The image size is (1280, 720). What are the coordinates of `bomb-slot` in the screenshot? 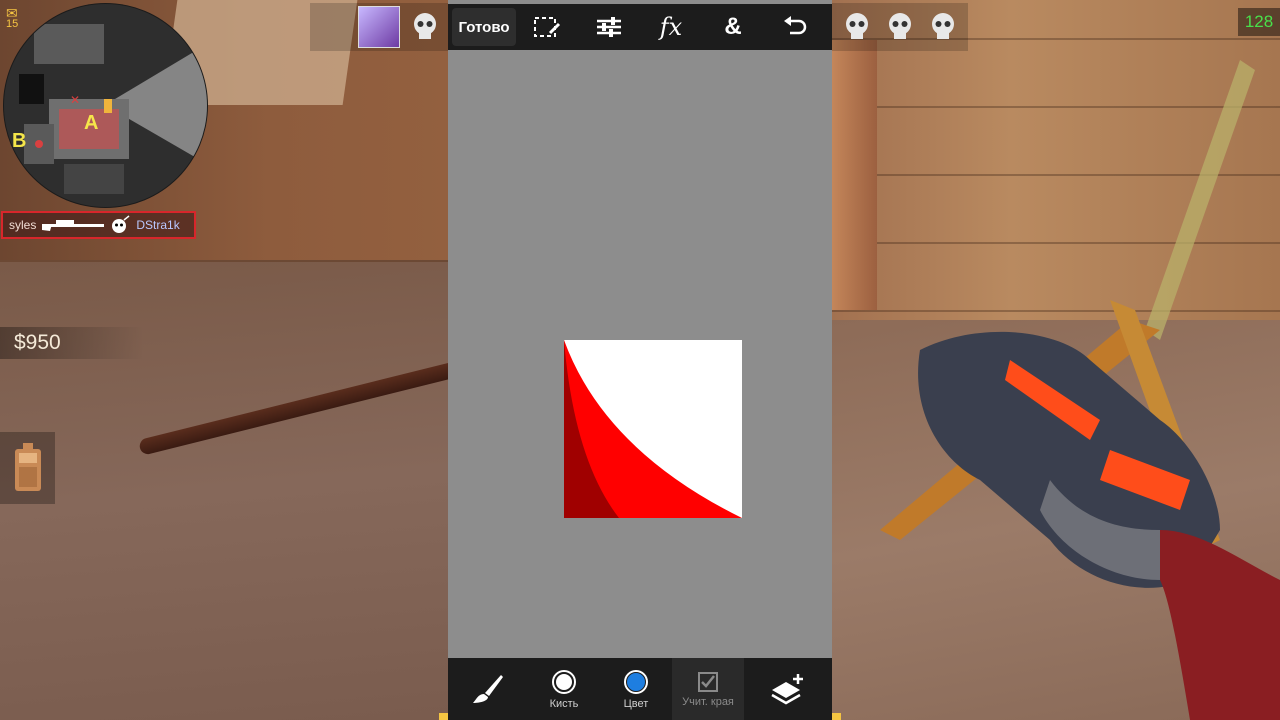 It's located at (27, 468).